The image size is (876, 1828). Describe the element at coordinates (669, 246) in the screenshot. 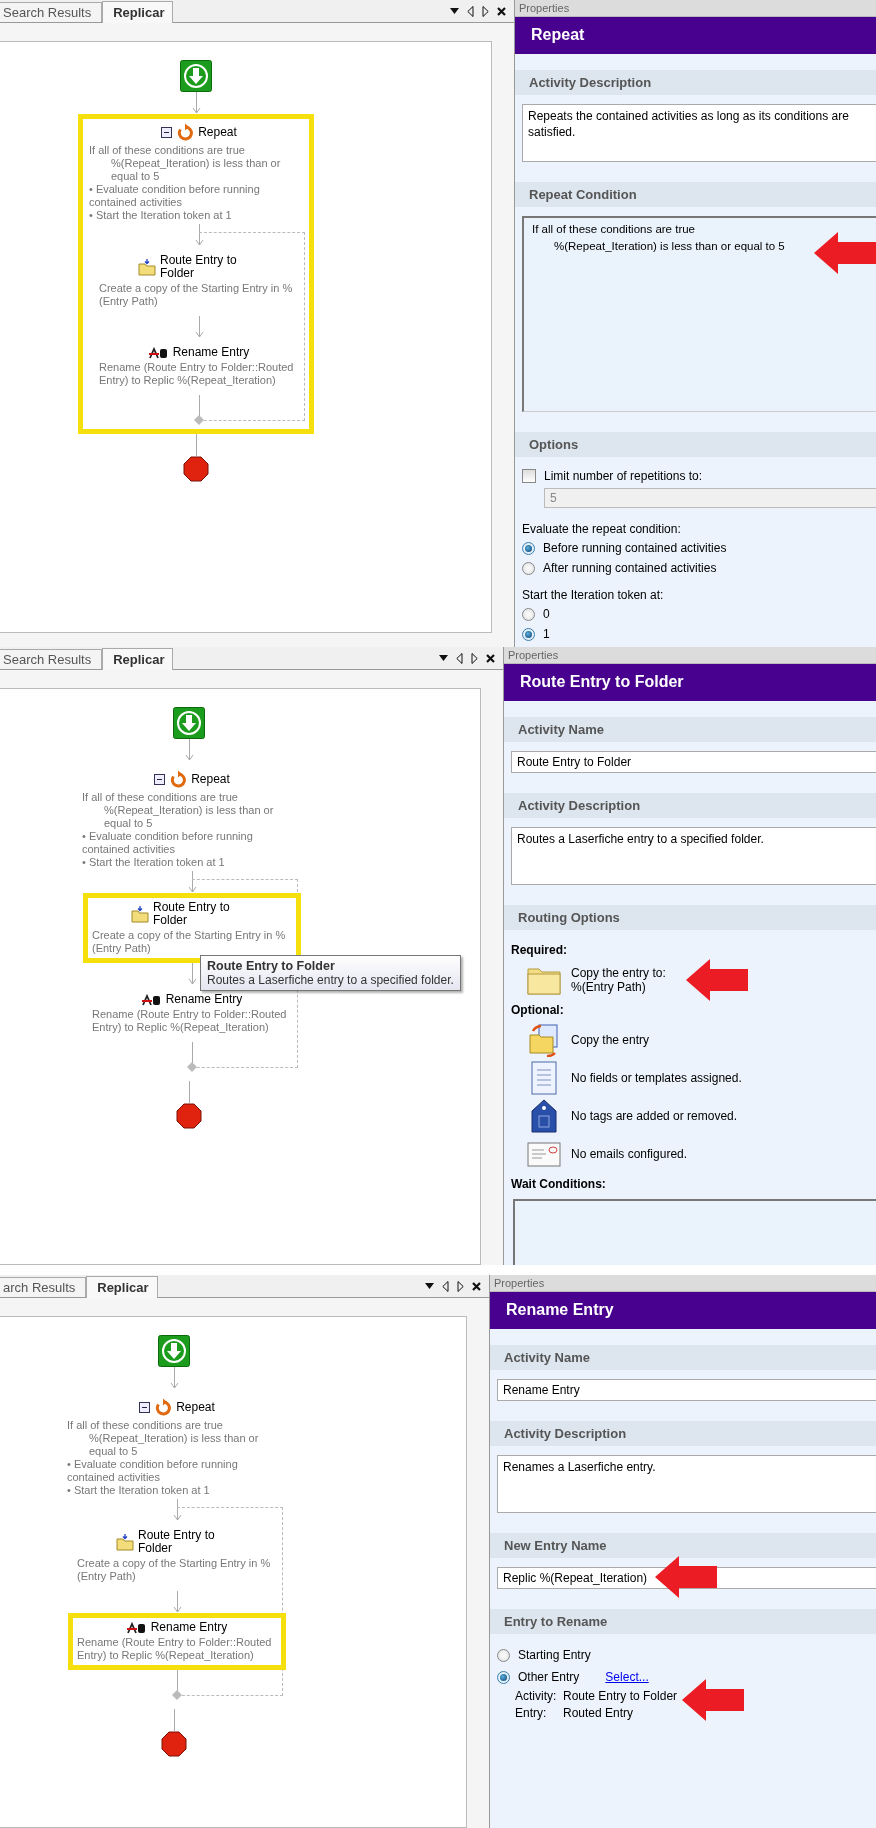

I see `condition-line: %(Repeat_Iteration) is less than or equal to 5` at that location.